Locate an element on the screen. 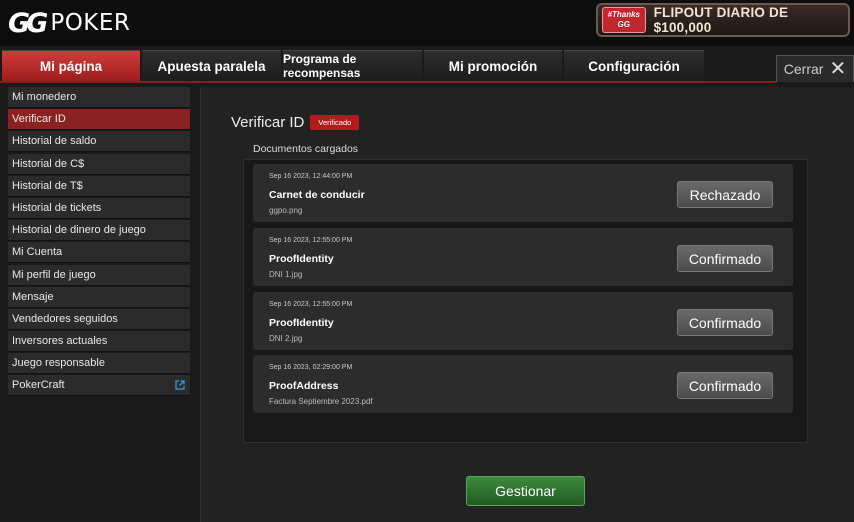 The width and height of the screenshot is (854, 522). tab-configuracion: Configuración is located at coordinates (634, 65).